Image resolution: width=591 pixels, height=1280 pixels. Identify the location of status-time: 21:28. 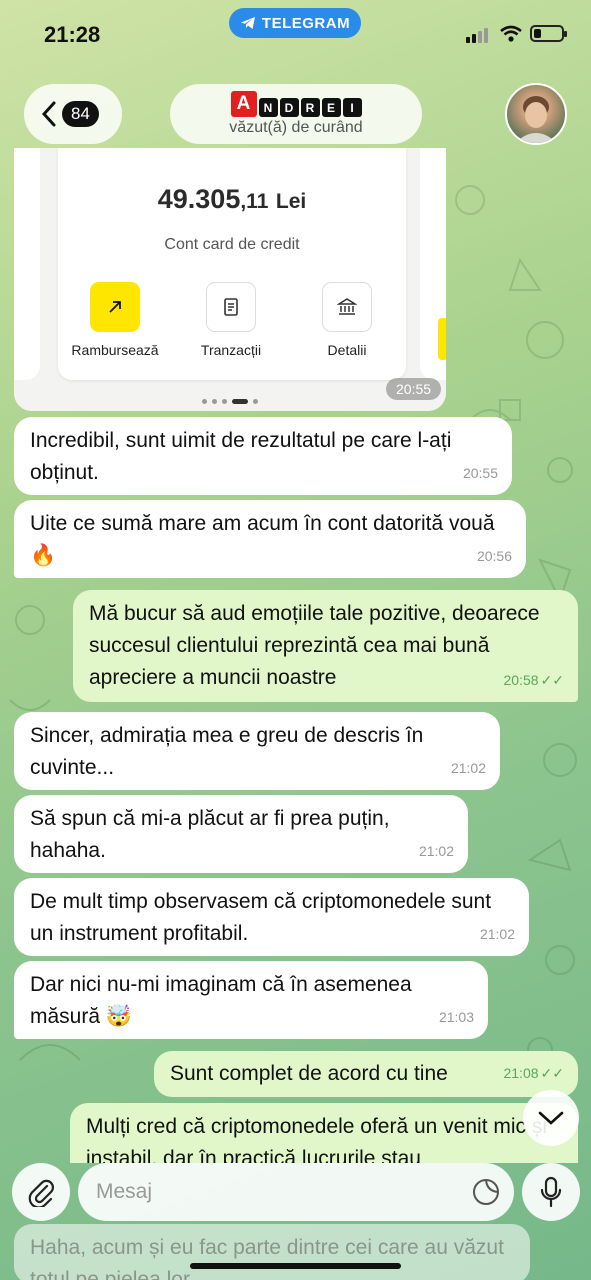
(72, 34).